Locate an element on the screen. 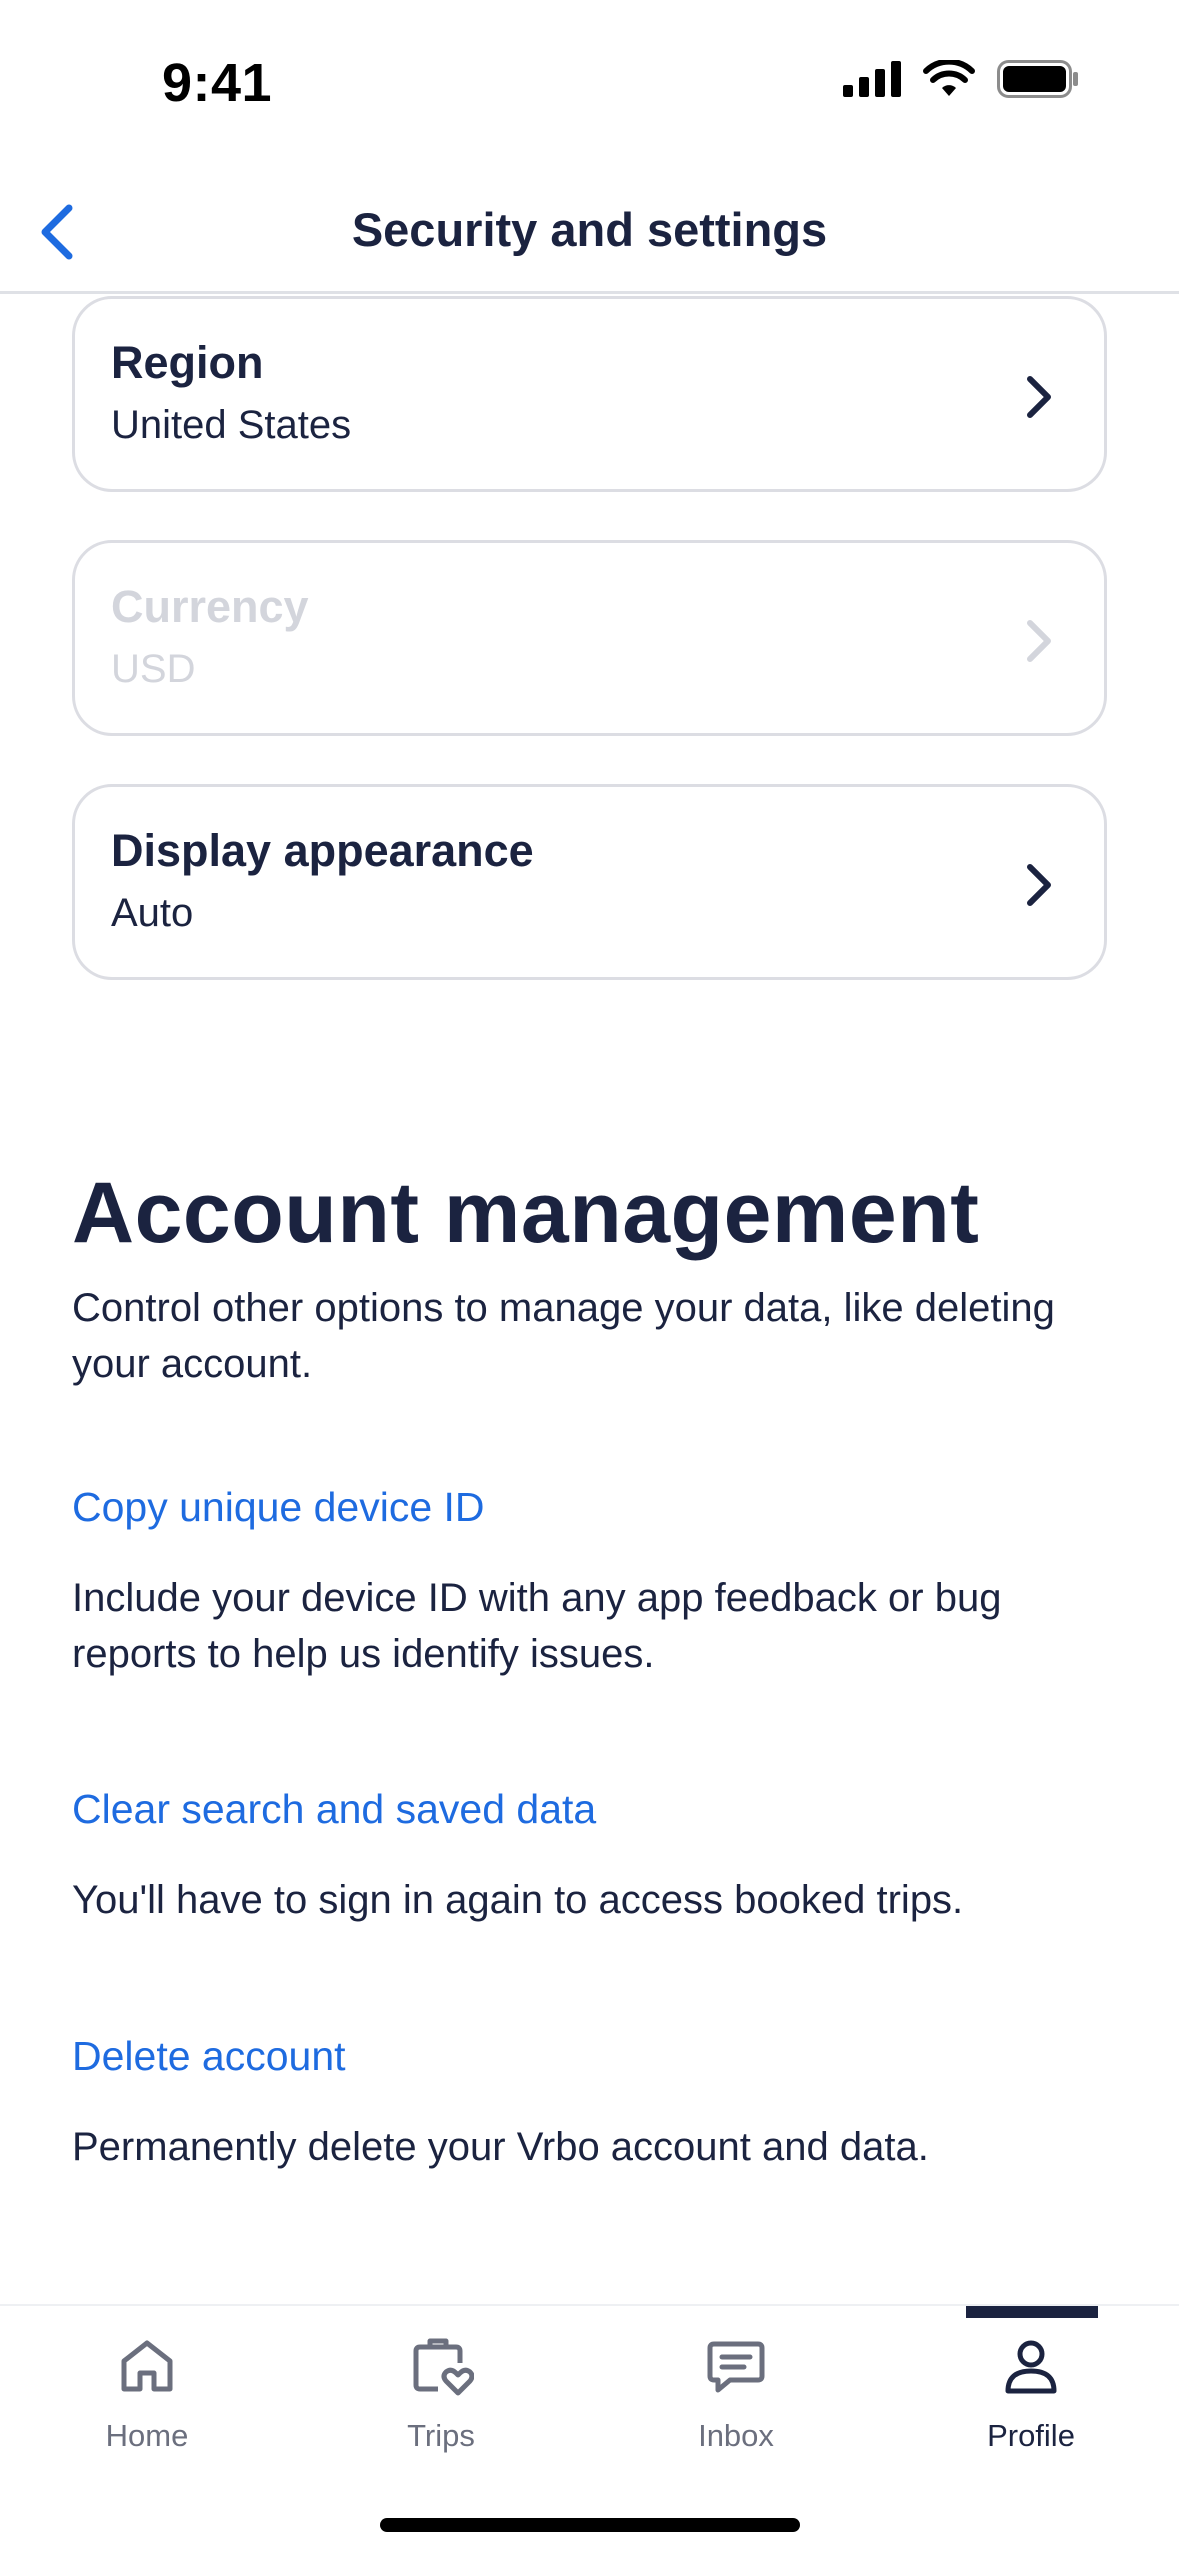  tab-home: Home is located at coordinates (147, 2391).